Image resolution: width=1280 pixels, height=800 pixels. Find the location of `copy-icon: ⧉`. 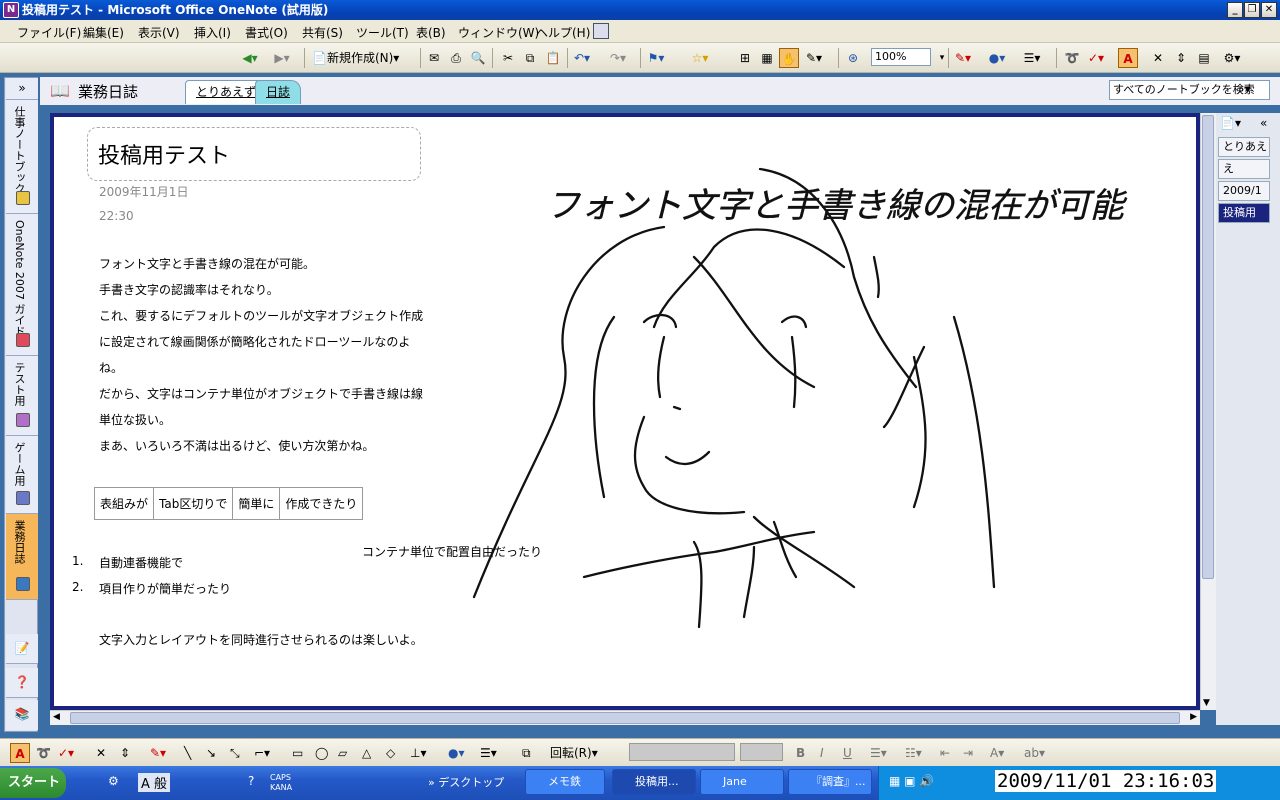

copy-icon: ⧉ is located at coordinates (530, 58).